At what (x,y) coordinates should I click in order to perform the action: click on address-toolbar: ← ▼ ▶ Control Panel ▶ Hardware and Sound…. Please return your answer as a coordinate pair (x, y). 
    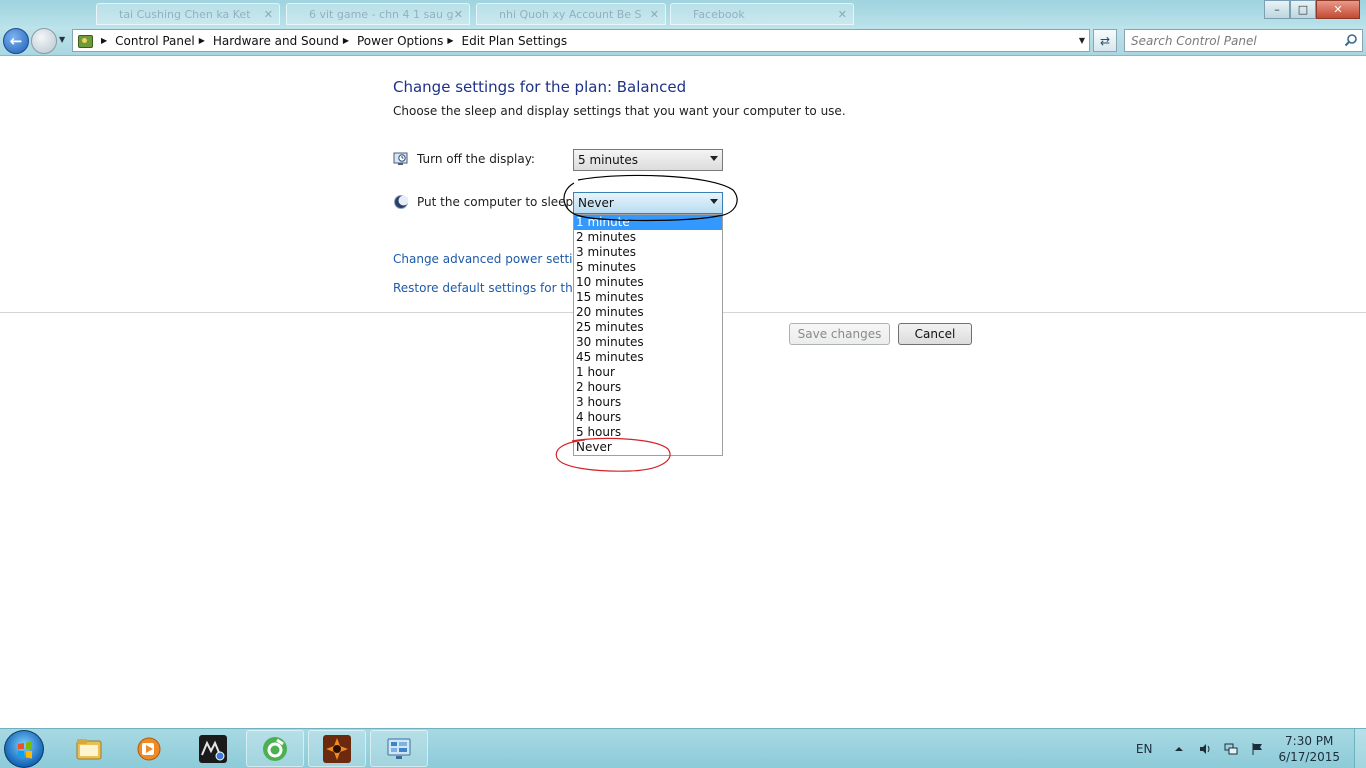
    Looking at the image, I should click on (683, 41).